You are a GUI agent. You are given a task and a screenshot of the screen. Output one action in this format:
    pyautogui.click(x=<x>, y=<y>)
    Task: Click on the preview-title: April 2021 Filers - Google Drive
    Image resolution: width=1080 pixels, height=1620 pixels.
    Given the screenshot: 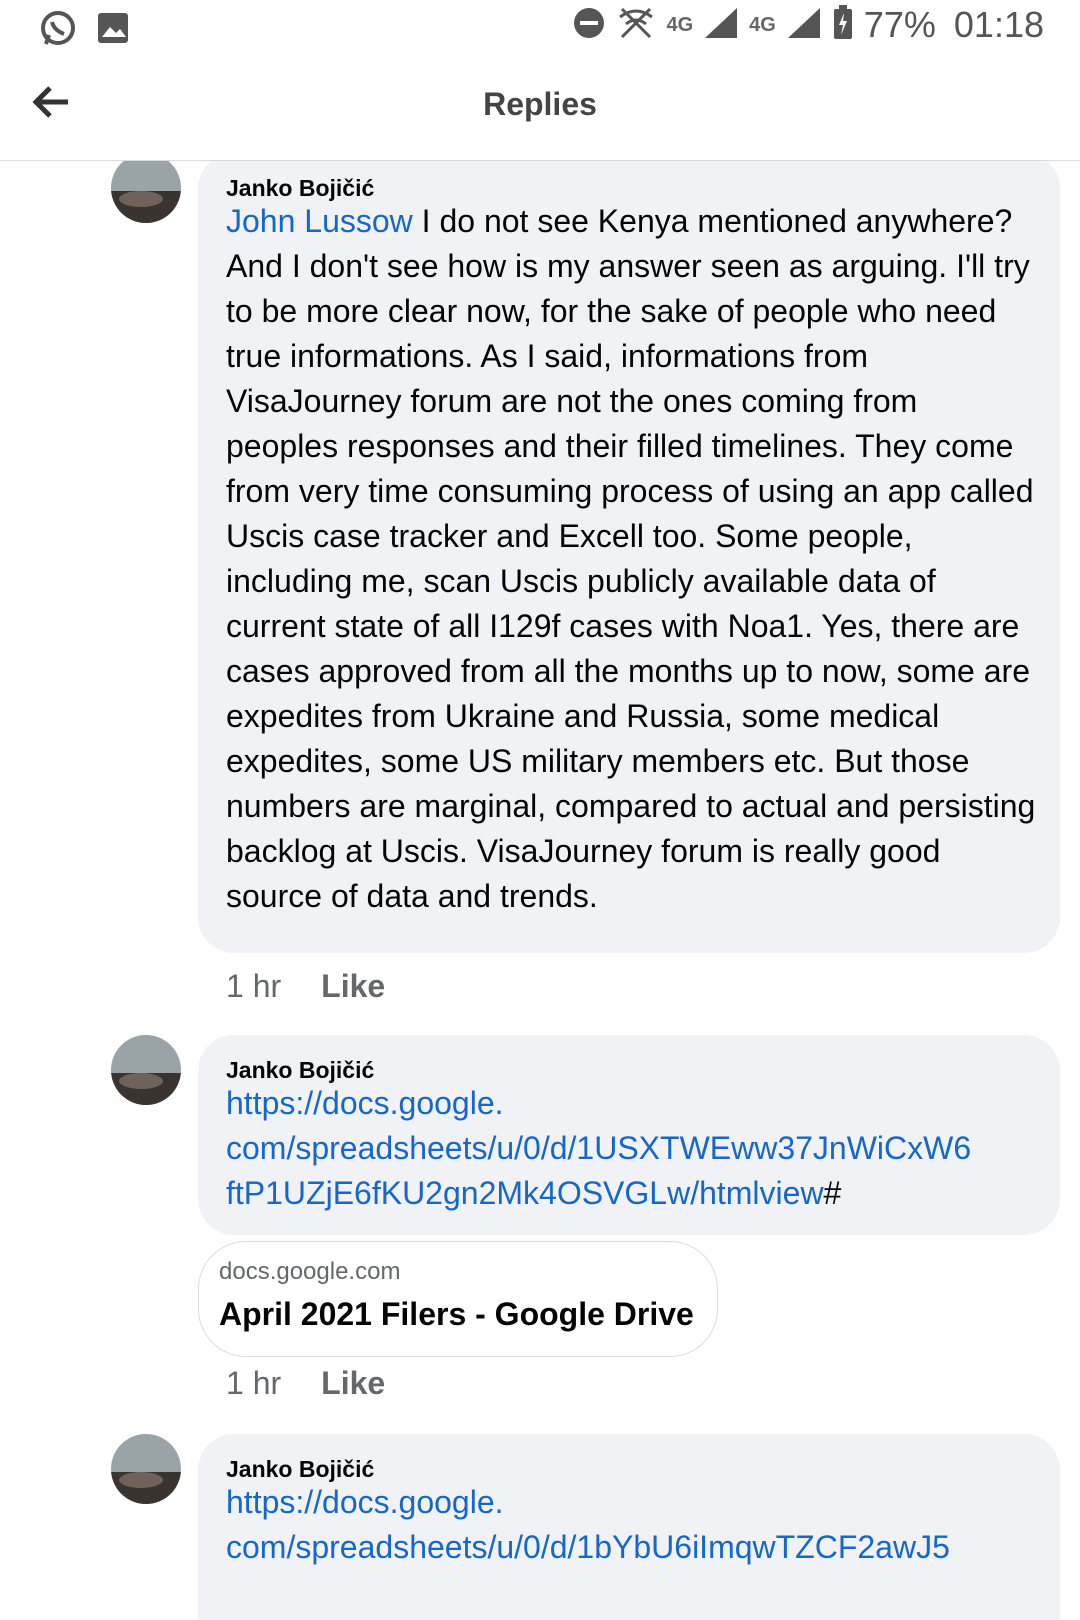 What is the action you would take?
    pyautogui.click(x=456, y=1314)
    